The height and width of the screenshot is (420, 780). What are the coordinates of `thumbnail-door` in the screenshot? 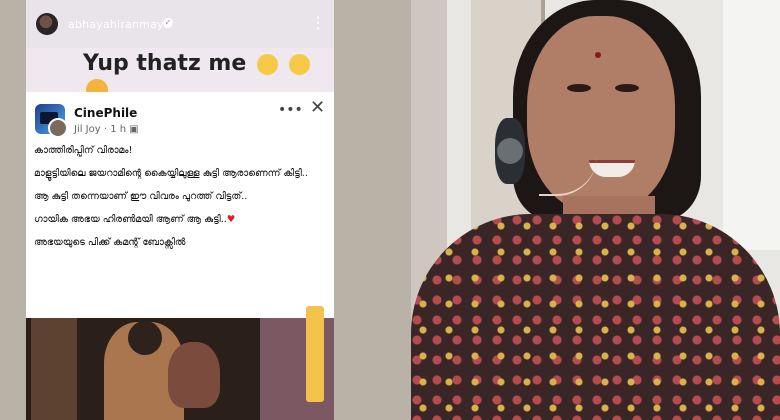 It's located at (54, 369).